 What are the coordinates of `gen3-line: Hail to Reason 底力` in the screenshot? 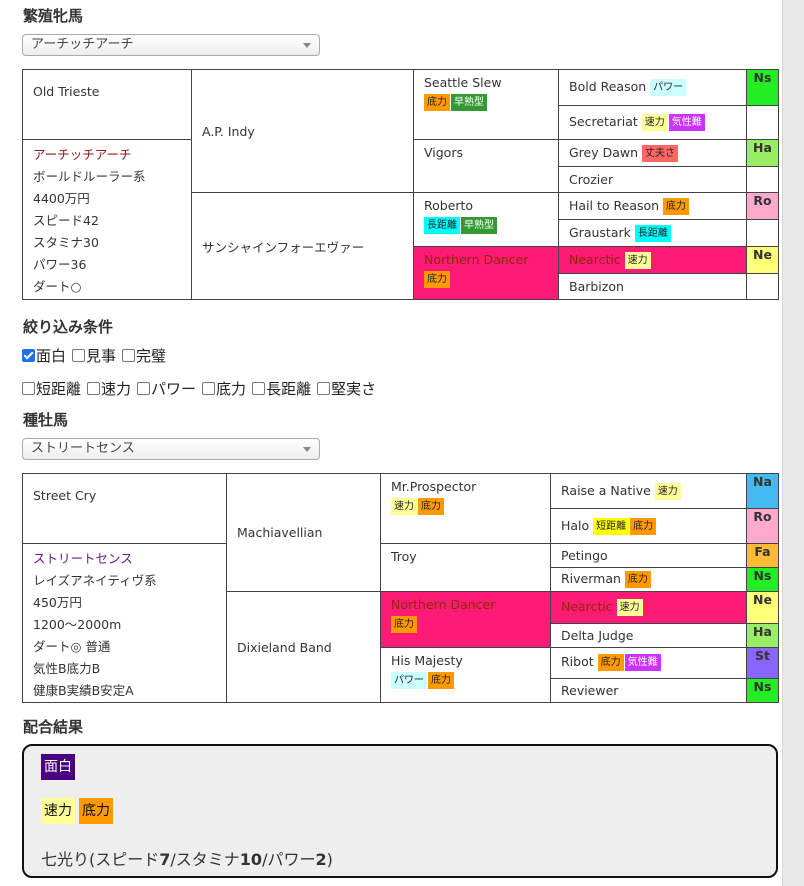 It's located at (652, 206).